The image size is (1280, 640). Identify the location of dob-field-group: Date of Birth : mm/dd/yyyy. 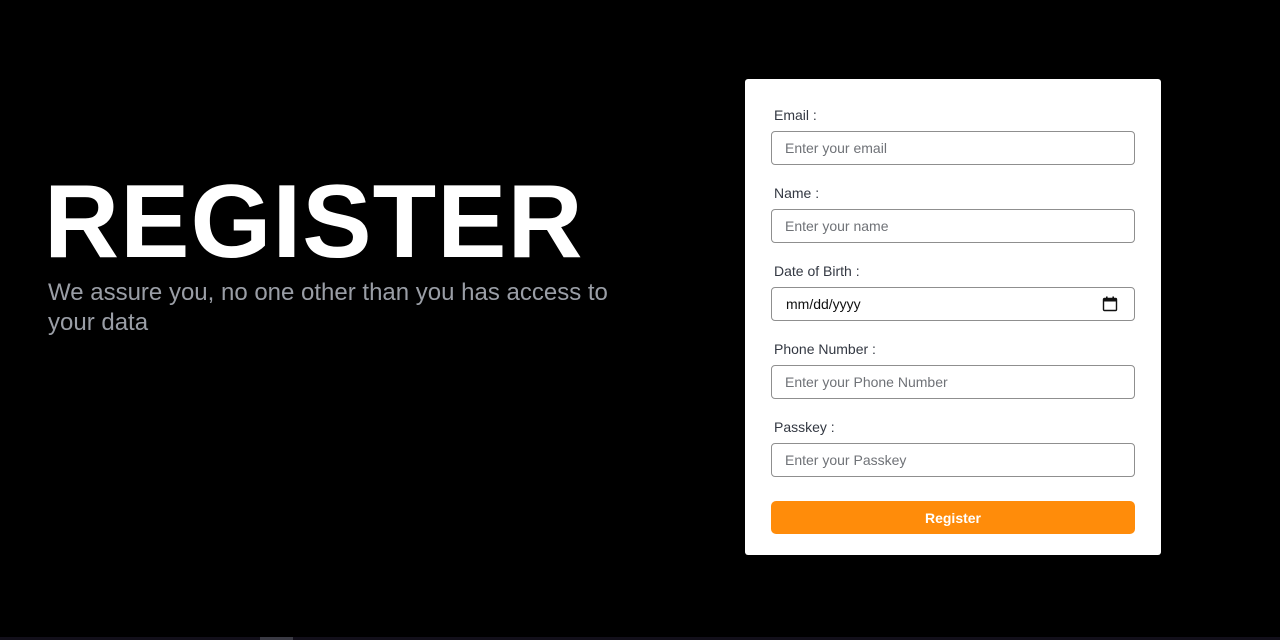
(953, 292).